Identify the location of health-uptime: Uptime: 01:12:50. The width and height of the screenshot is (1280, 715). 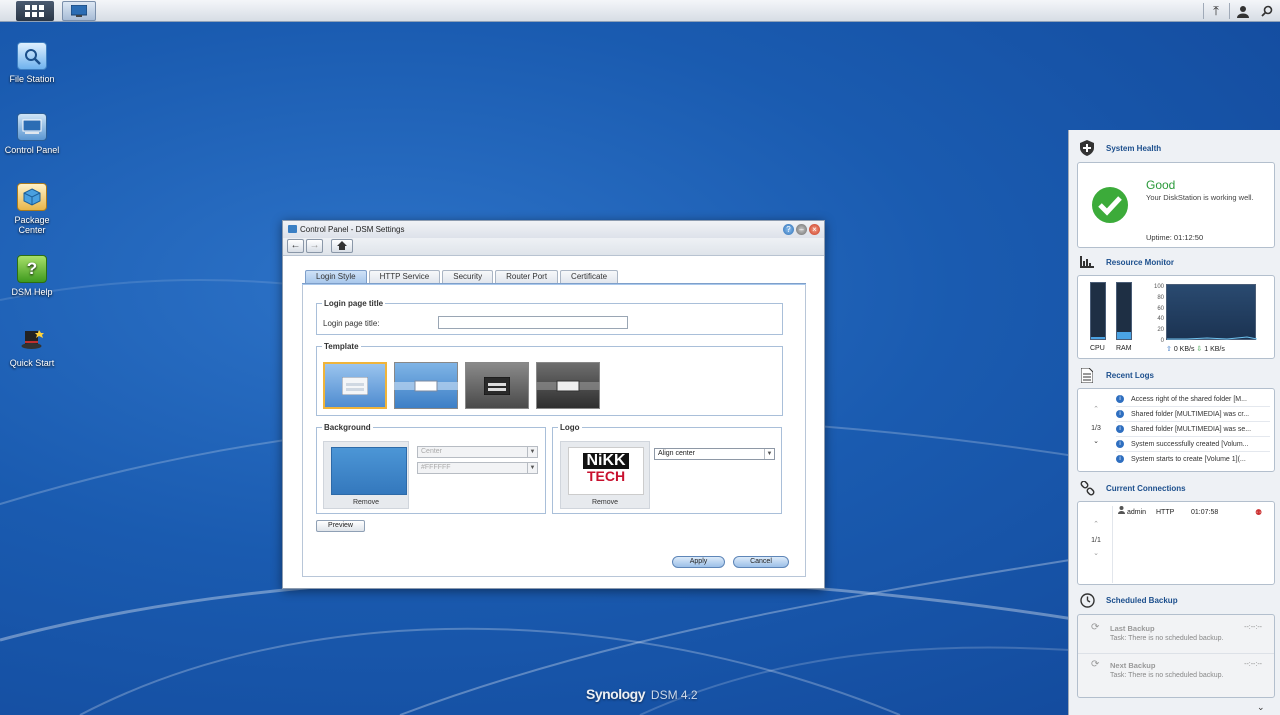
(1175, 237).